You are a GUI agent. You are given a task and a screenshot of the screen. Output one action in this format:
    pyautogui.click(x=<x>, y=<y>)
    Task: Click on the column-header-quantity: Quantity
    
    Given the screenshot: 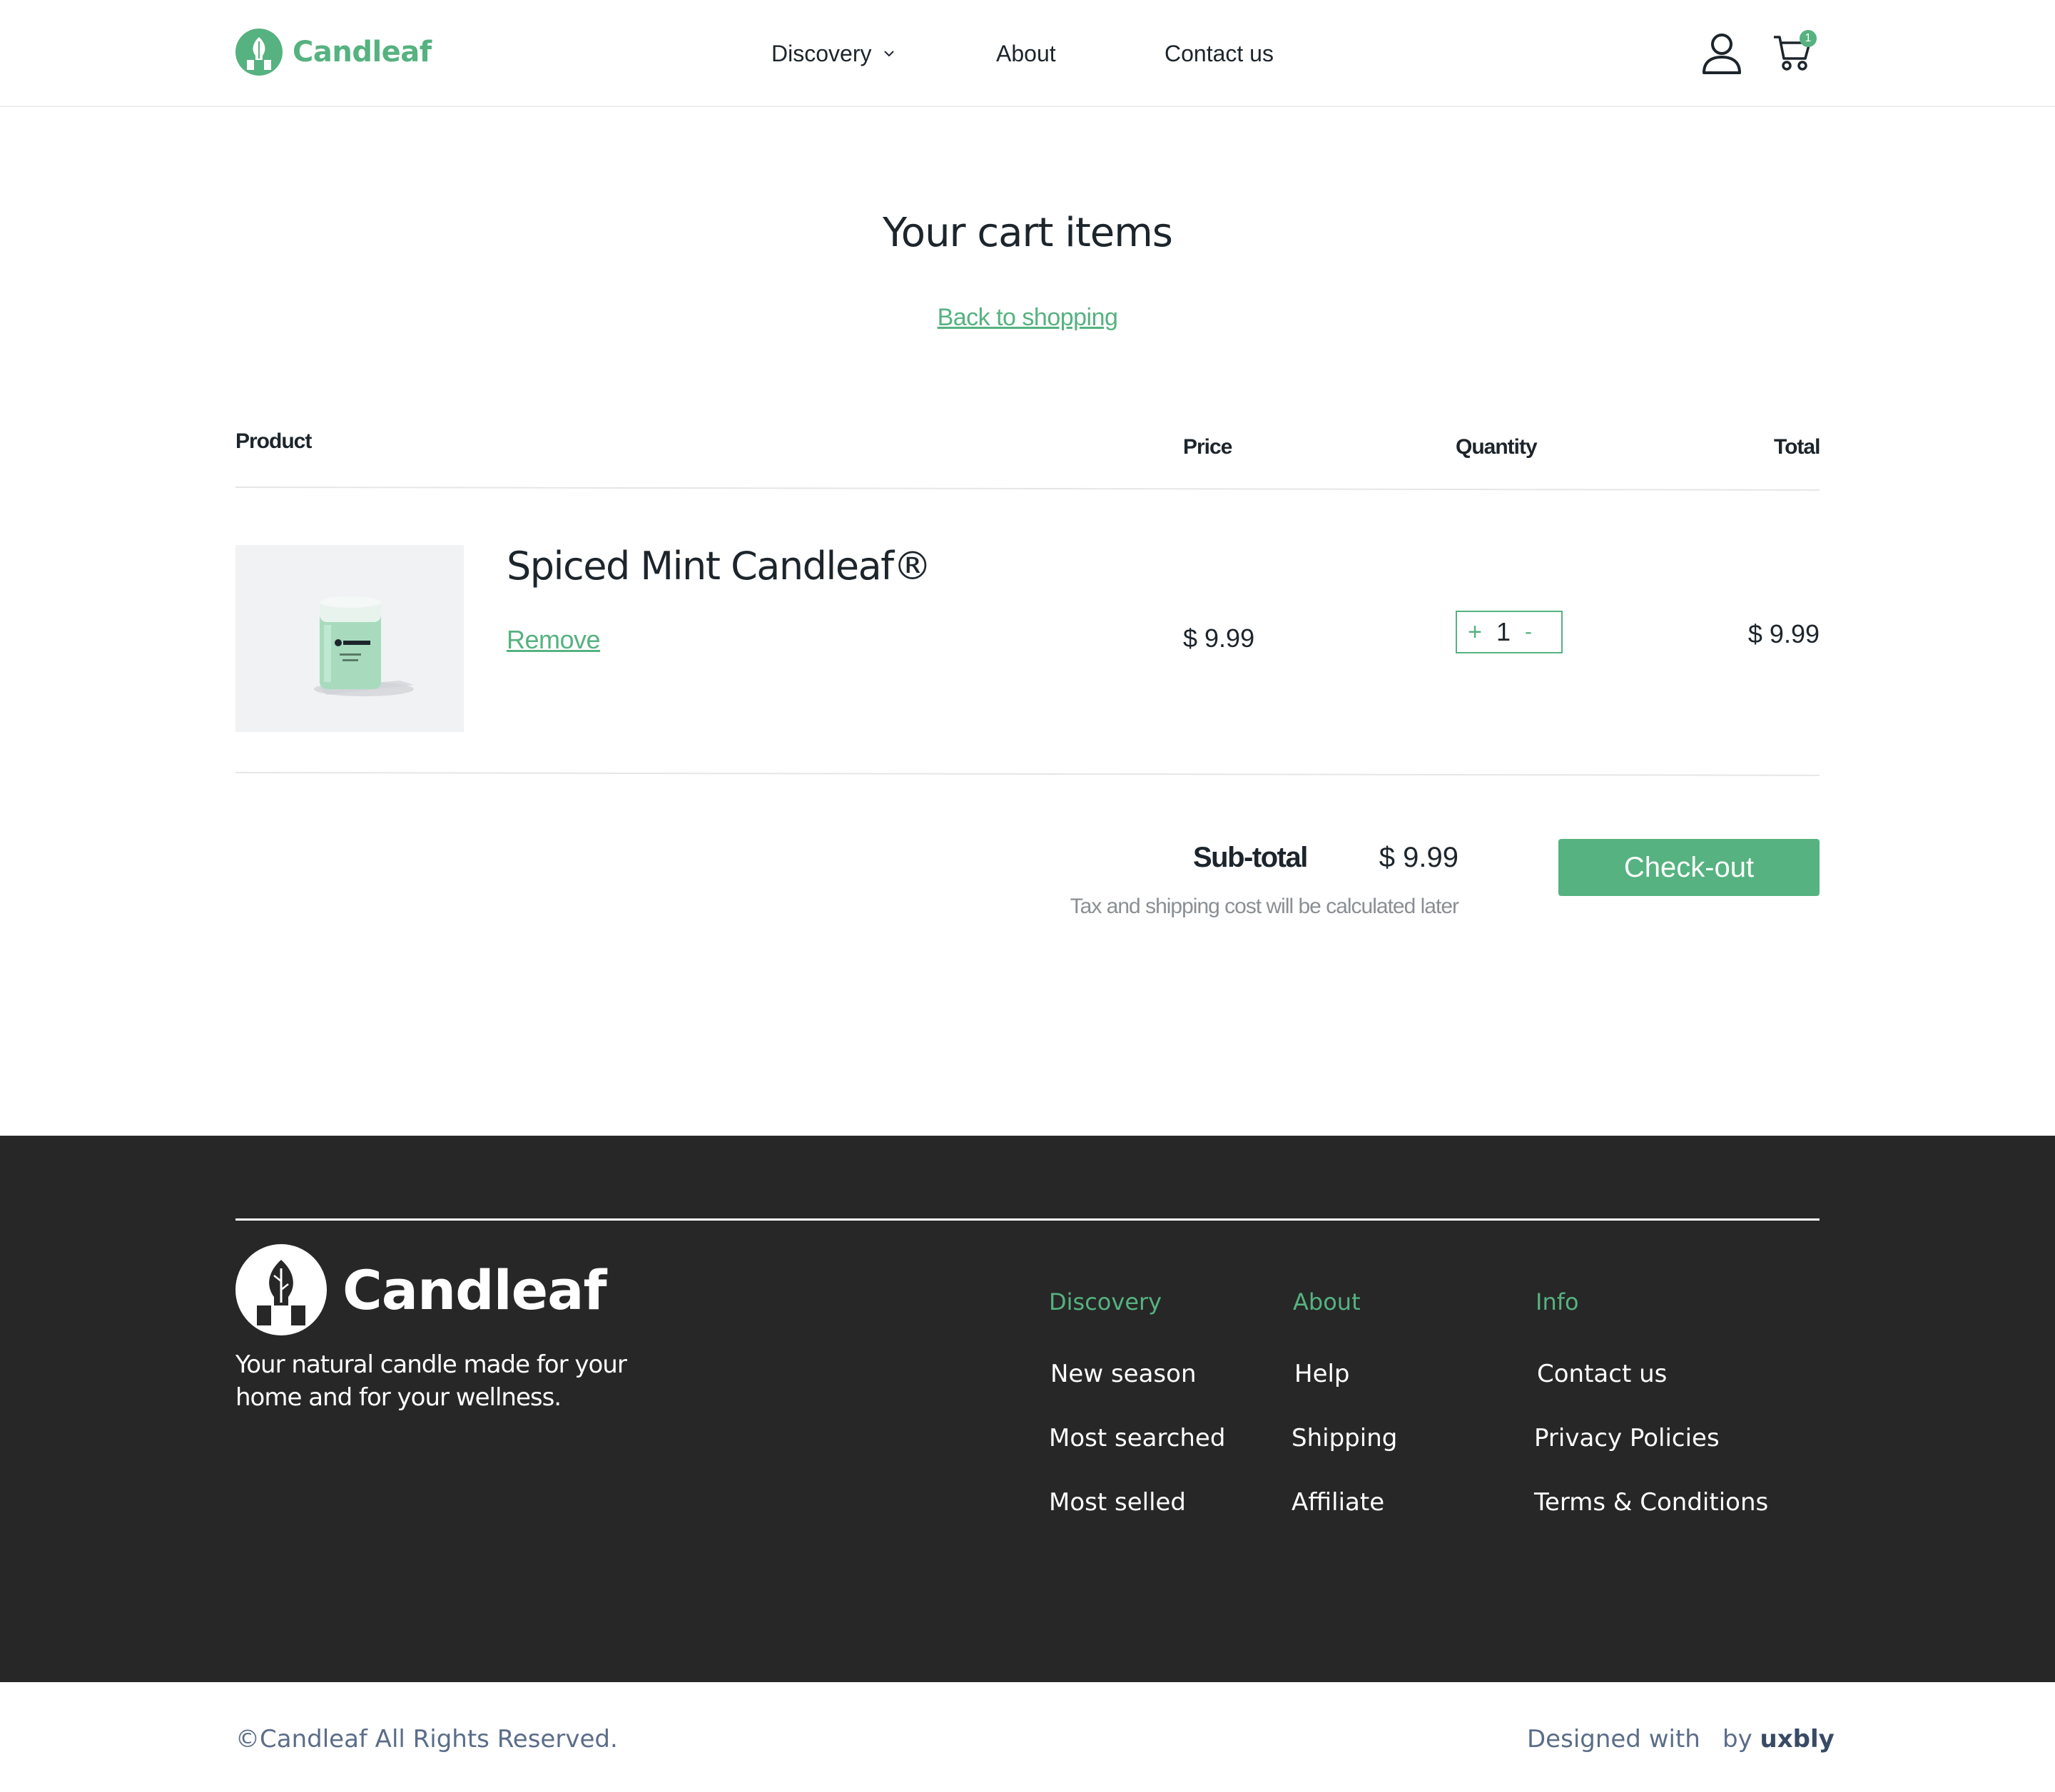 What is the action you would take?
    pyautogui.click(x=1497, y=447)
    